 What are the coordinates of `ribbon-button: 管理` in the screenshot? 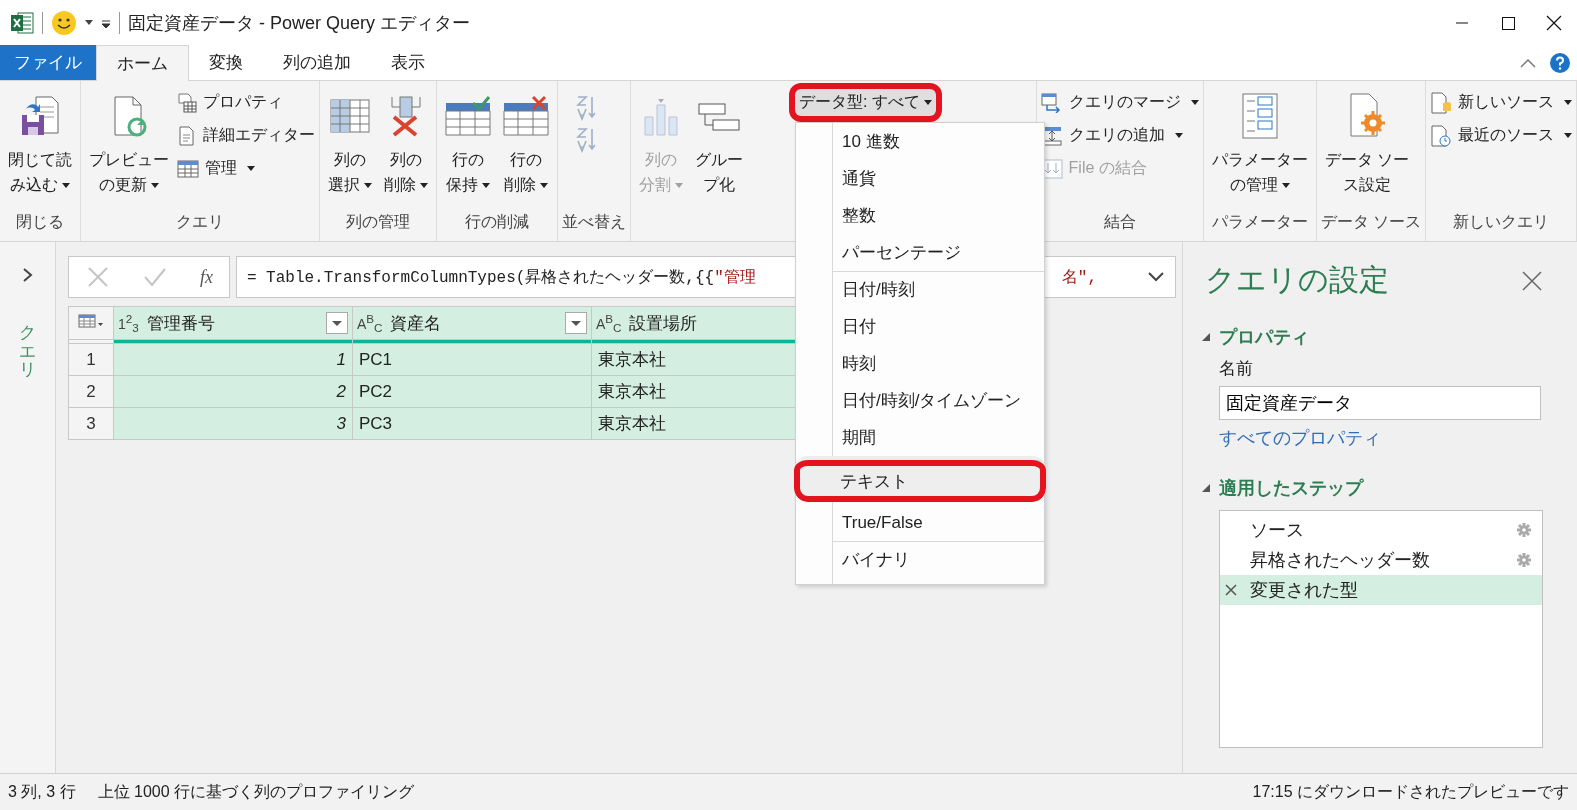 It's located at (246, 168).